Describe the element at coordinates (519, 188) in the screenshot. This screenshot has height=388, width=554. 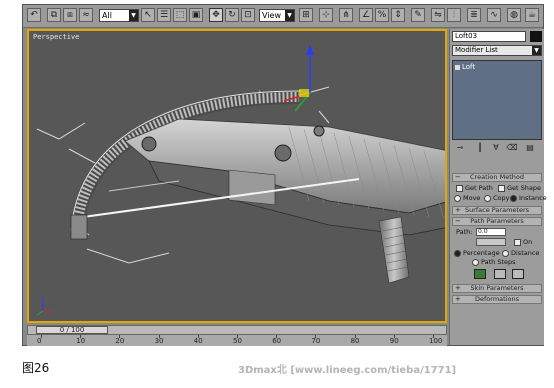
I see `get-shape-button: Get Shape` at that location.